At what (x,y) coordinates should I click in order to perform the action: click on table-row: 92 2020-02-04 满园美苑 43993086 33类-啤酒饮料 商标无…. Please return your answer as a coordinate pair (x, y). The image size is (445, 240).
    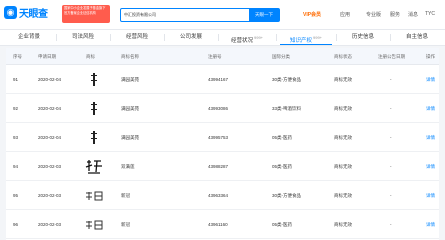
    Looking at the image, I should click on (222, 108).